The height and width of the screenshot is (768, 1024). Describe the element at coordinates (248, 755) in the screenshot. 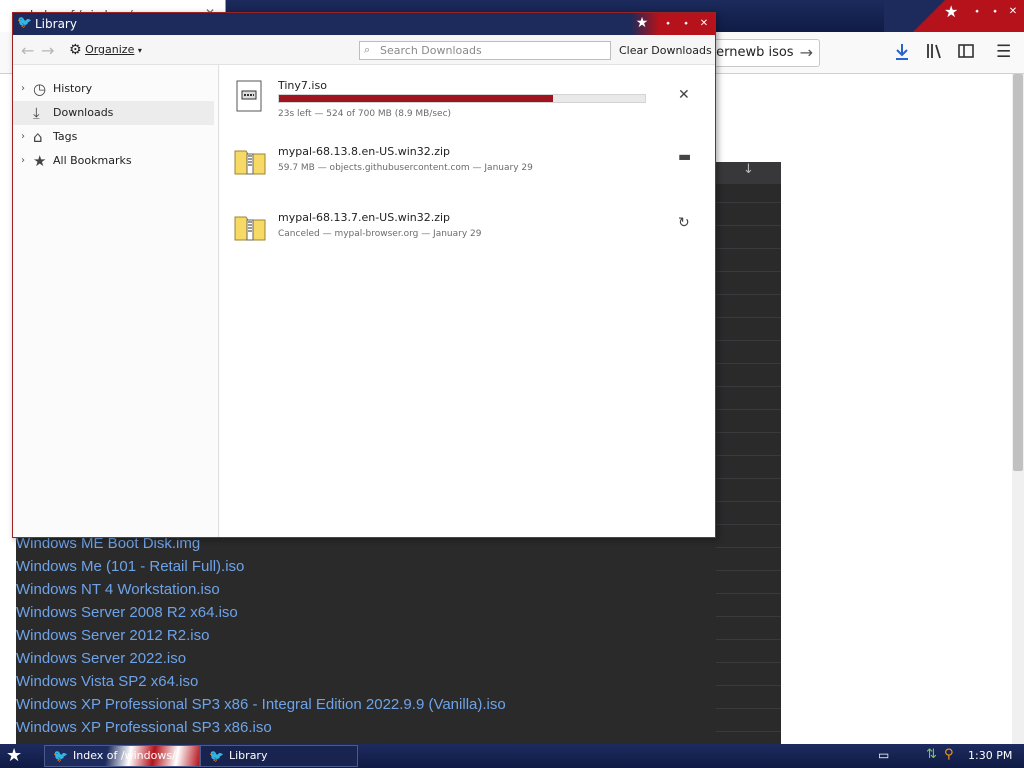

I see `task-label: Library` at that location.